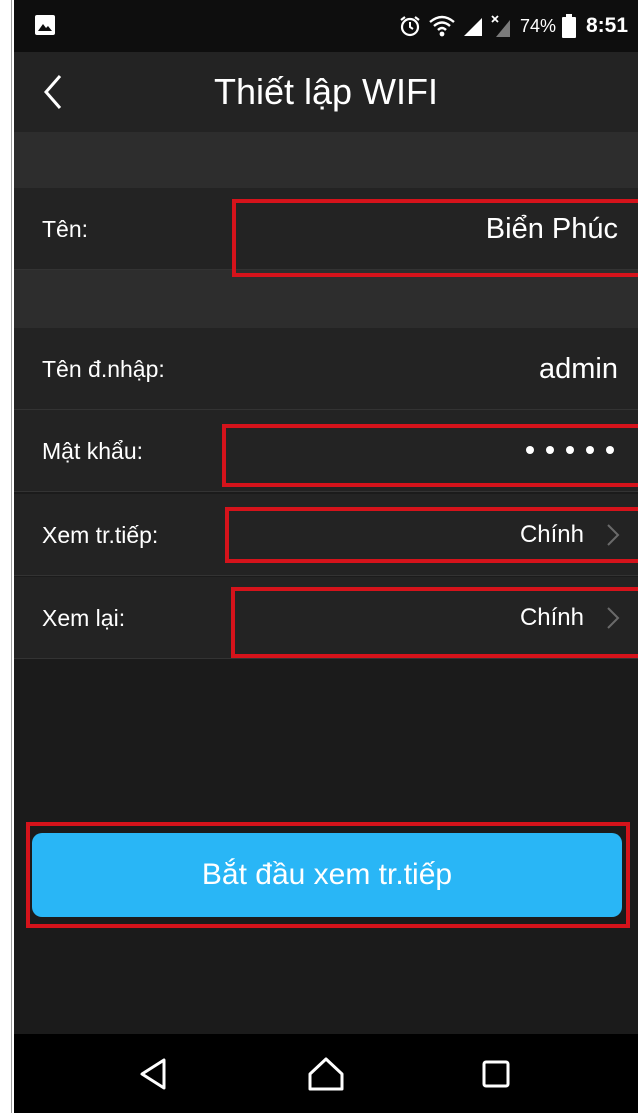  What do you see at coordinates (501, 26) in the screenshot?
I see `signal-nodata-icon` at bounding box center [501, 26].